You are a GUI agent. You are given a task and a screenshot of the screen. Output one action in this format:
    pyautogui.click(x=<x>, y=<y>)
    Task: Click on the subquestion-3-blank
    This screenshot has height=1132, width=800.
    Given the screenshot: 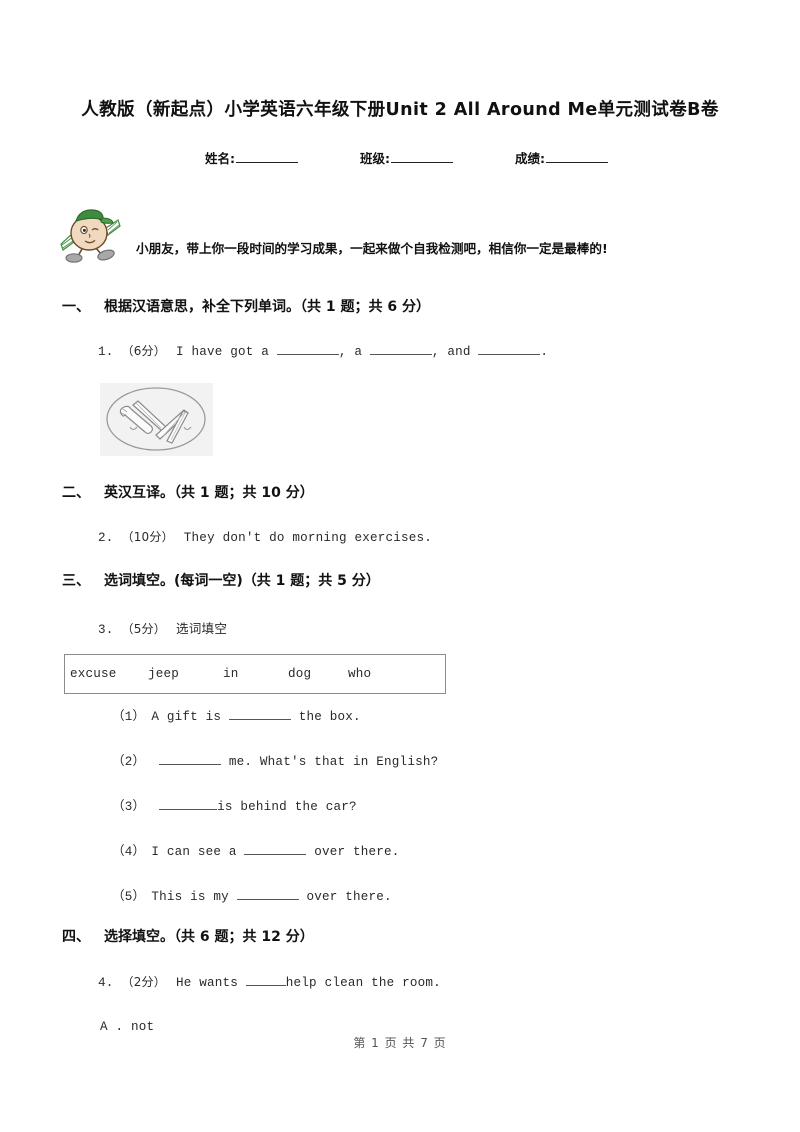 What is the action you would take?
    pyautogui.click(x=188, y=804)
    